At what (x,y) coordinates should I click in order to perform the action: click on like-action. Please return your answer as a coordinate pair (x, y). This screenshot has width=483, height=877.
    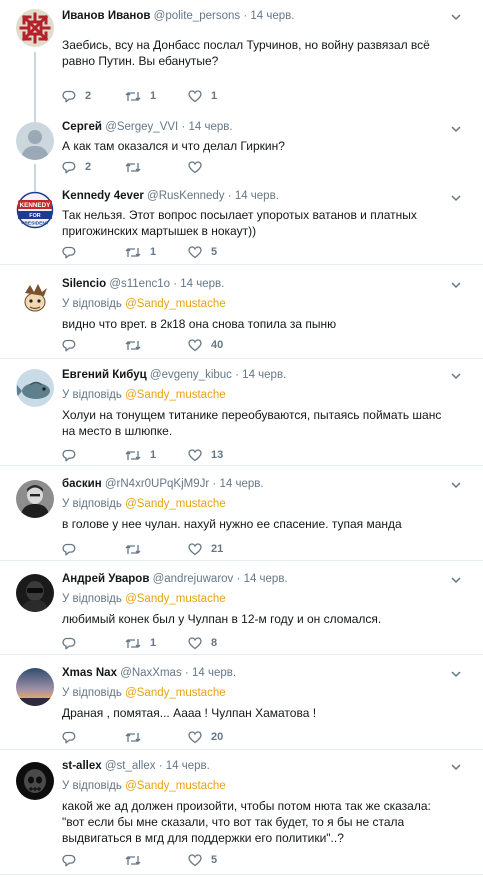
    Looking at the image, I should click on (219, 167).